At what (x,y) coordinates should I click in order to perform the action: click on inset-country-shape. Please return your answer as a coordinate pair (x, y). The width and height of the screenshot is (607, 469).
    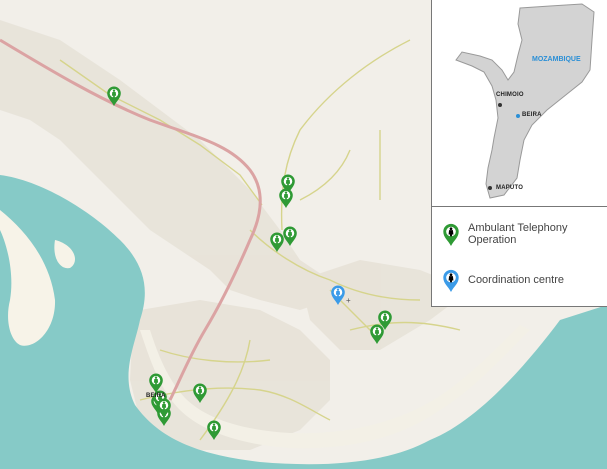
    Looking at the image, I should click on (525, 101).